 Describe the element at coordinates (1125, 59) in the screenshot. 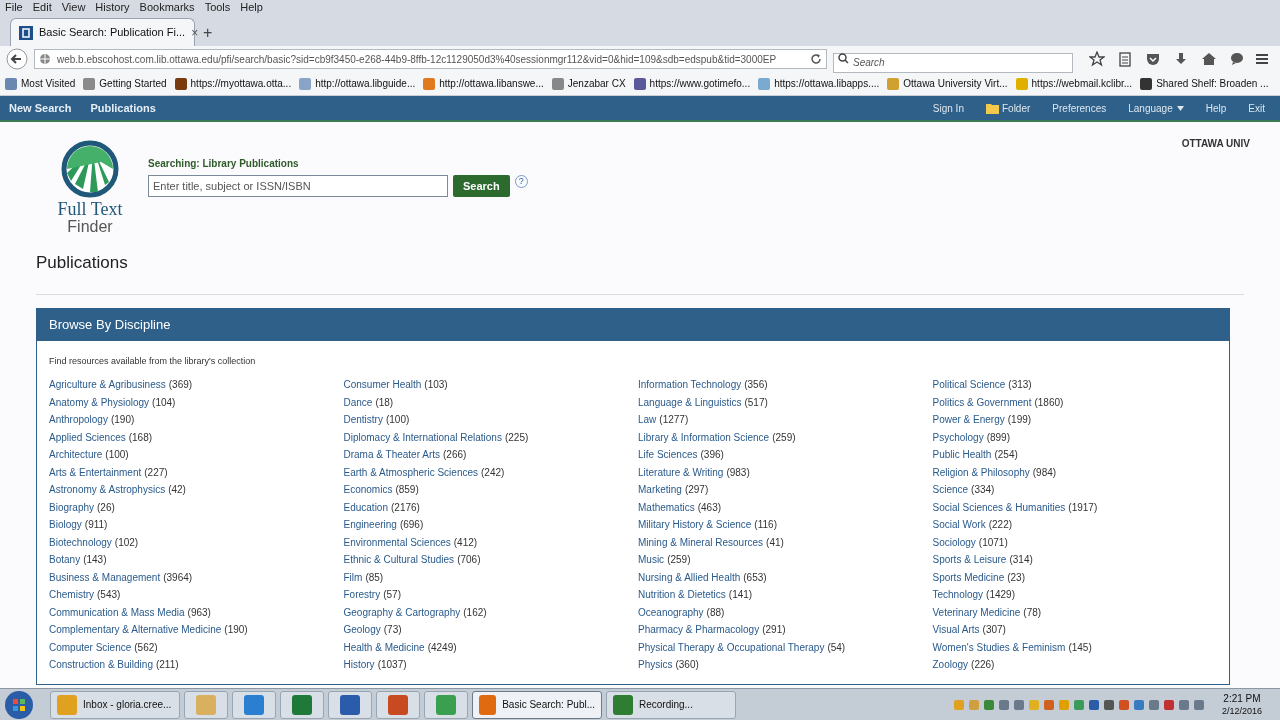

I see `clipboard-icon` at that location.